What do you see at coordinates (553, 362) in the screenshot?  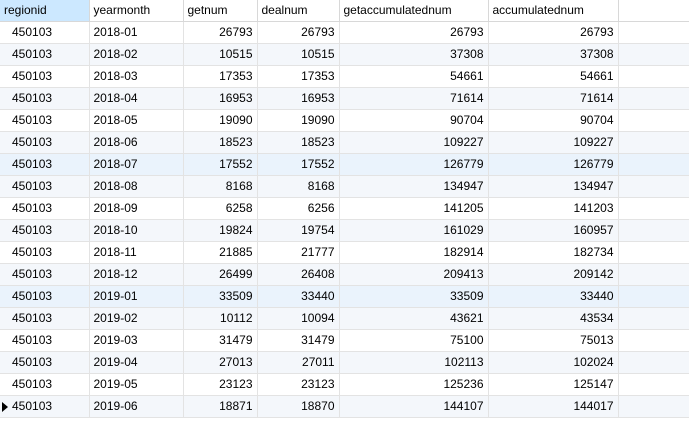 I see `cell-accumulatednum: 102024` at bounding box center [553, 362].